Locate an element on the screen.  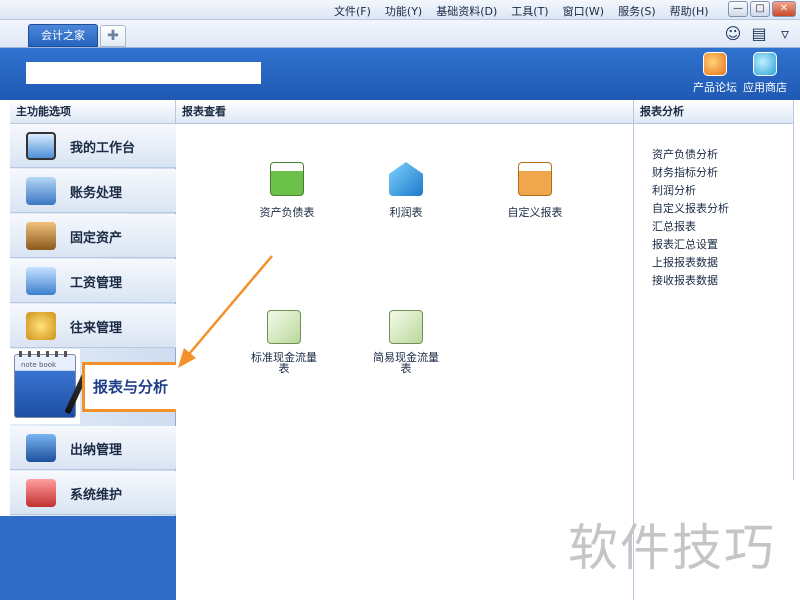
arrow-line is located at coordinates (228, 308).